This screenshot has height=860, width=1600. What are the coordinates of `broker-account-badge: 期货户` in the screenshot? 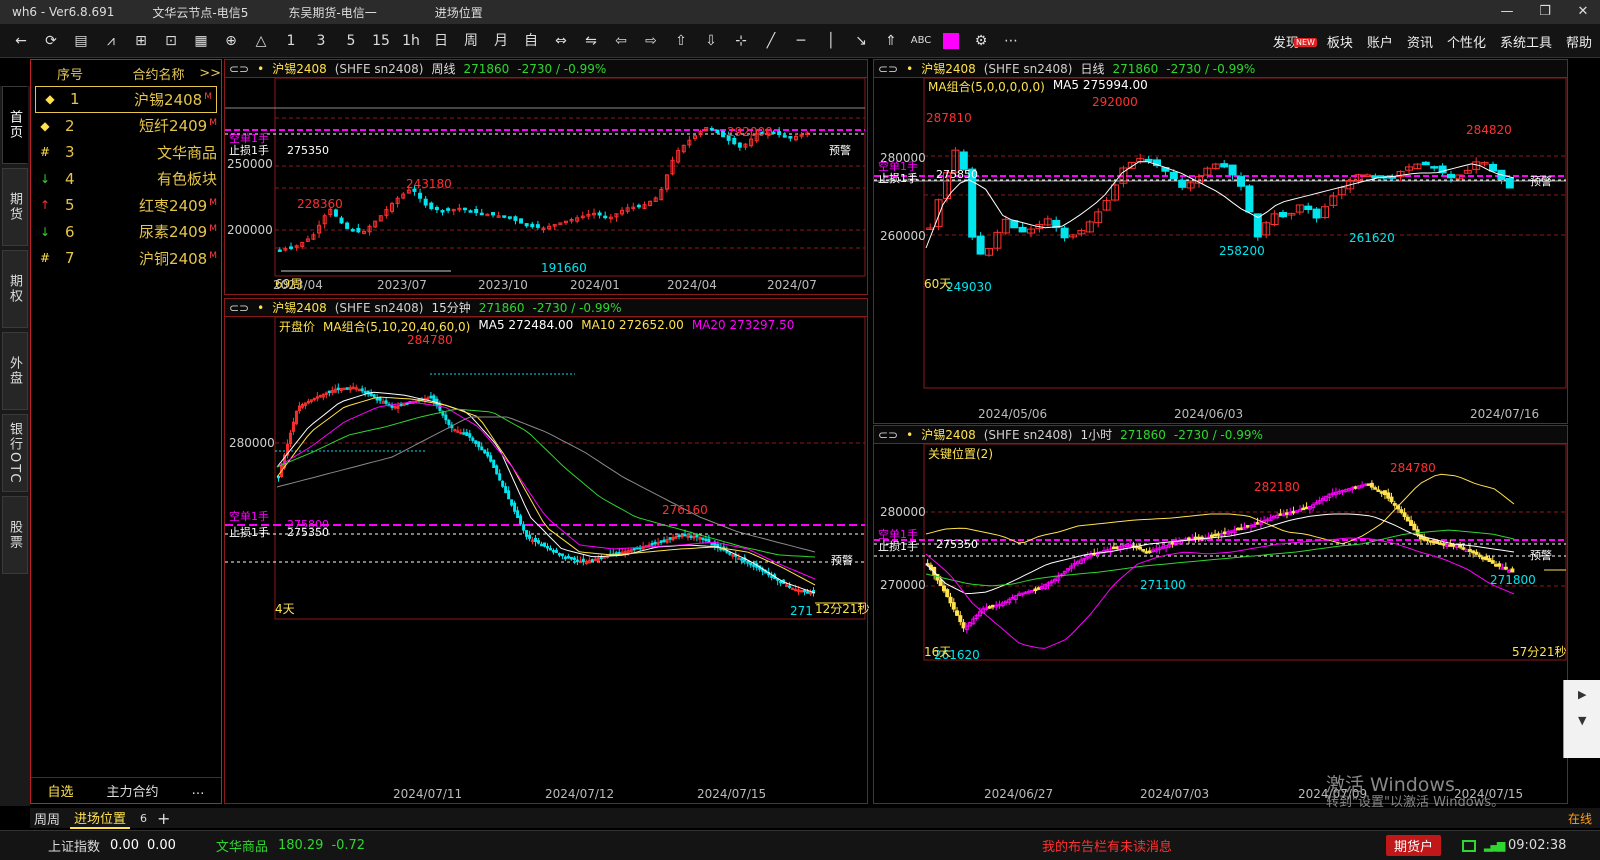 It's located at (1414, 845).